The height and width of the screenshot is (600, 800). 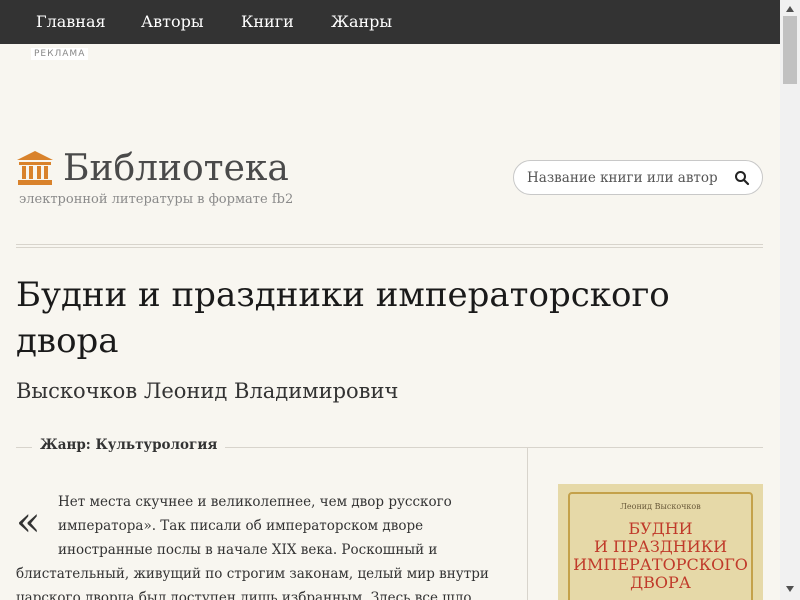 I want to click on site-title: Библиотека, so click(x=176, y=168).